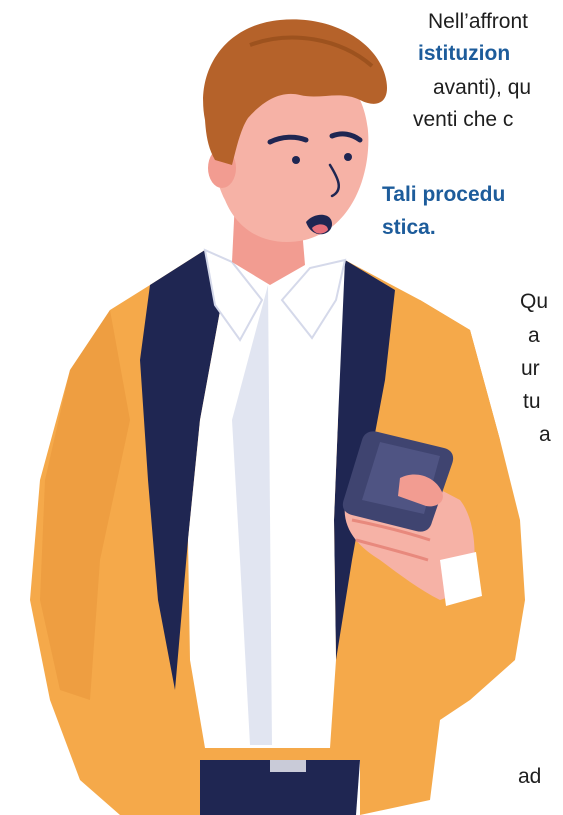 Image resolution: width=563 pixels, height=815 pixels. What do you see at coordinates (296, 160) in the screenshot?
I see `eye-left` at bounding box center [296, 160].